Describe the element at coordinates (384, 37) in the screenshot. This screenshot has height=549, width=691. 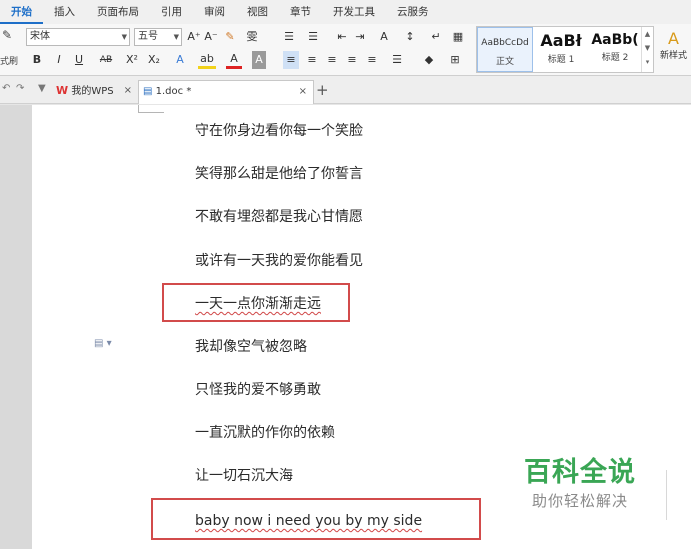
I see `change-case-button: A` at that location.